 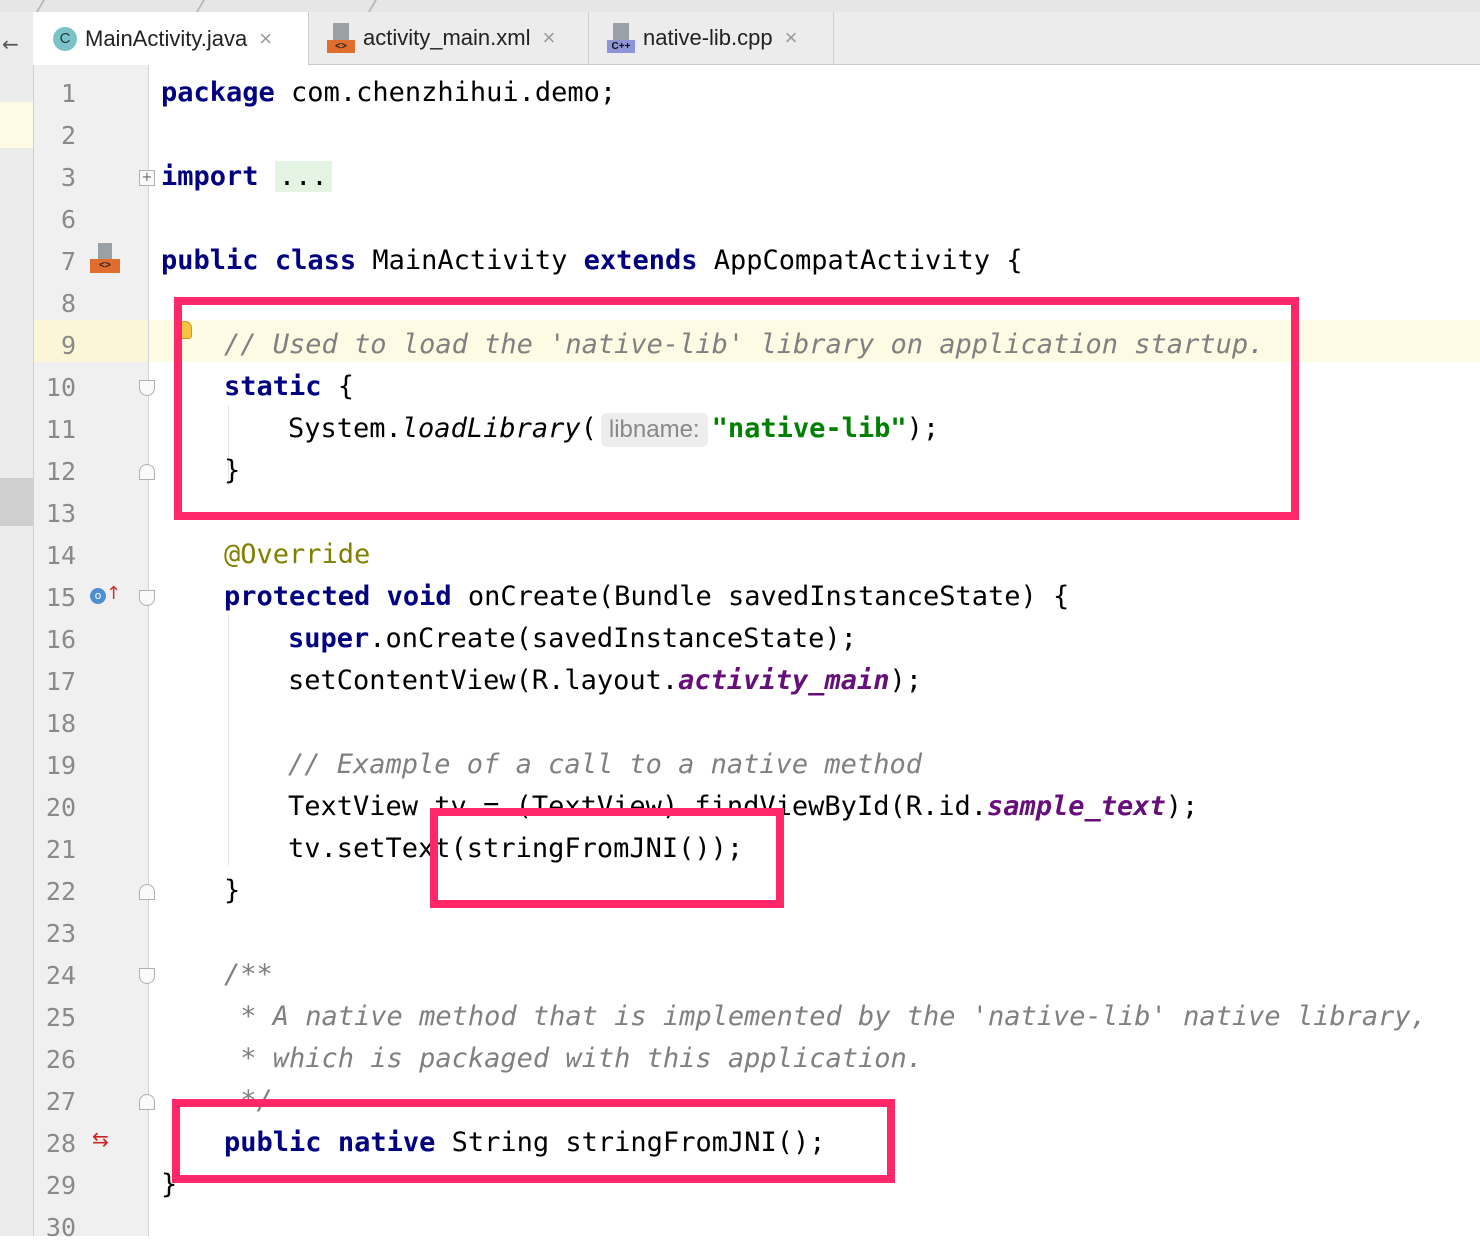 What do you see at coordinates (60, 1059) in the screenshot?
I see `line-number: 26` at bounding box center [60, 1059].